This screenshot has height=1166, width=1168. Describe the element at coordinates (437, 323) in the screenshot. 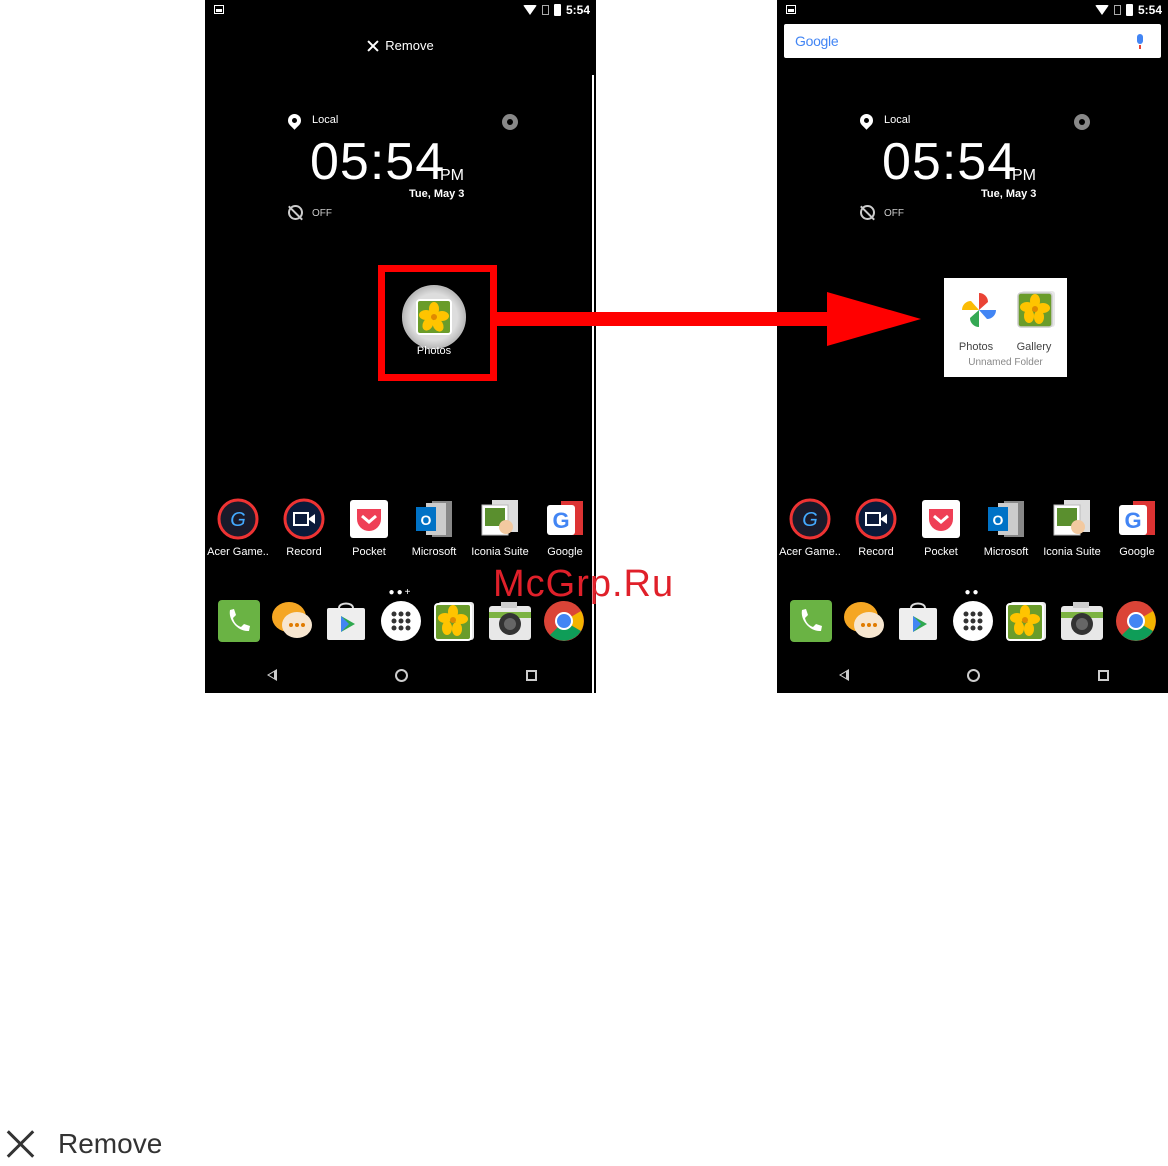

I see `highlight-box` at that location.